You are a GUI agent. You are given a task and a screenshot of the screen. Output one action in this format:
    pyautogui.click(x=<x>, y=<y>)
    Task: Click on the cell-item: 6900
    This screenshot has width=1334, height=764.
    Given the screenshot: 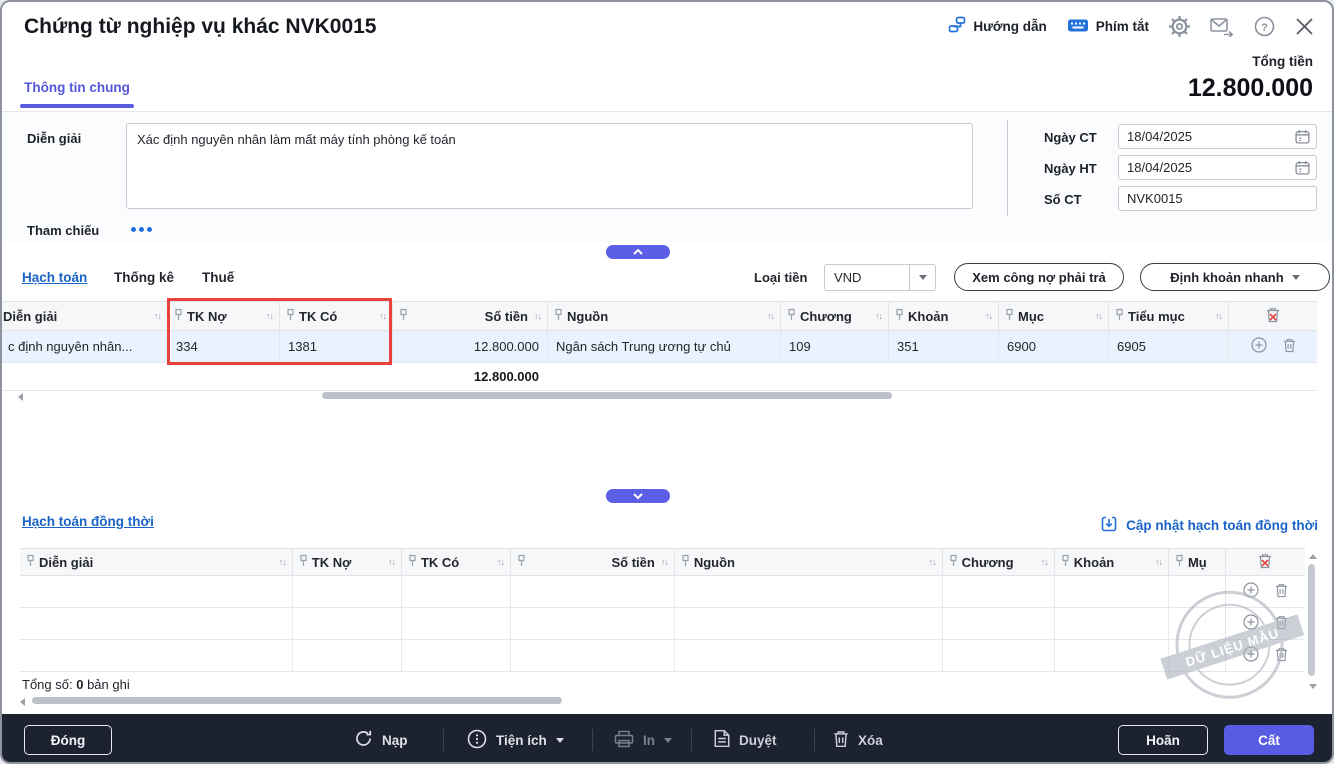 What is the action you would take?
    pyautogui.click(x=1053, y=346)
    